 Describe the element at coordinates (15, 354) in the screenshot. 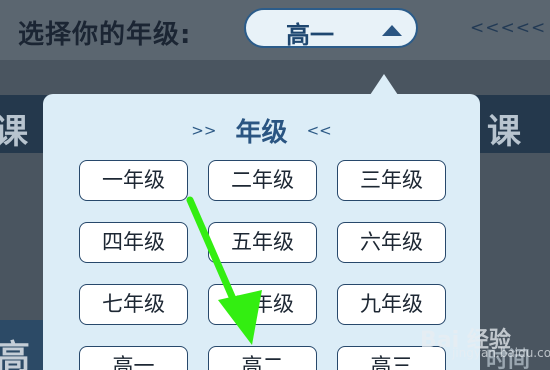

I see `bottom-text-left: 高` at that location.